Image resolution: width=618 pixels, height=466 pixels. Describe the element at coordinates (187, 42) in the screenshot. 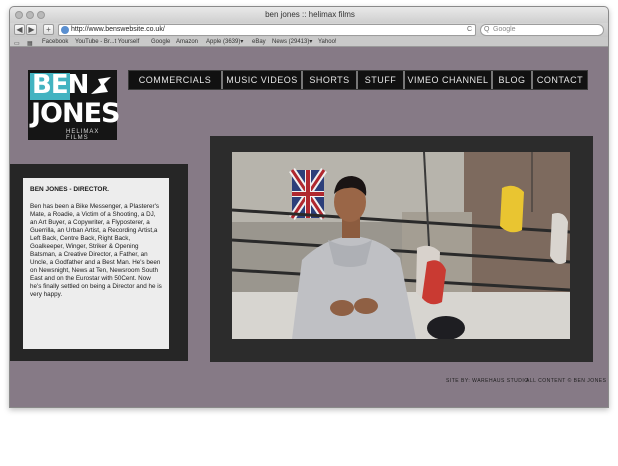

I see `bookmark-amazon: Amazon` at that location.